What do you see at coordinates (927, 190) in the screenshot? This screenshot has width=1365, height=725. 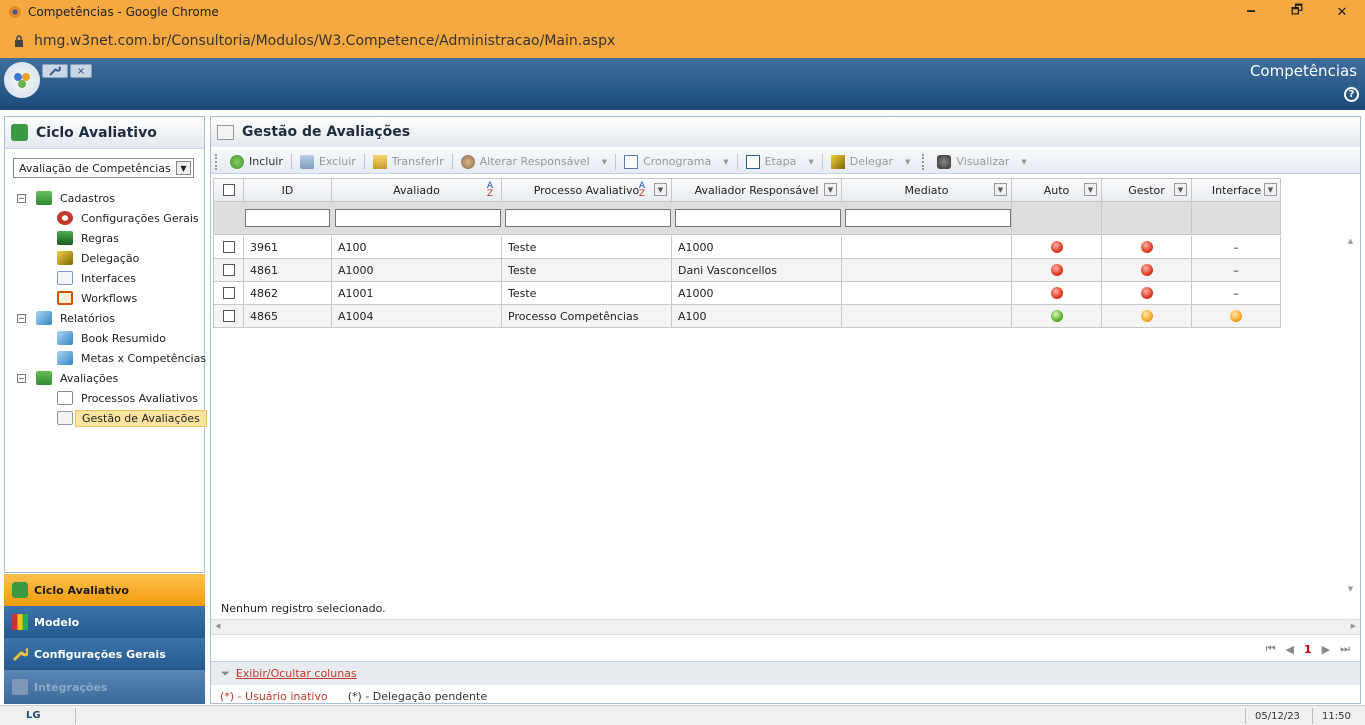 I see `column-header-mediato: Mediato ▼` at bounding box center [927, 190].